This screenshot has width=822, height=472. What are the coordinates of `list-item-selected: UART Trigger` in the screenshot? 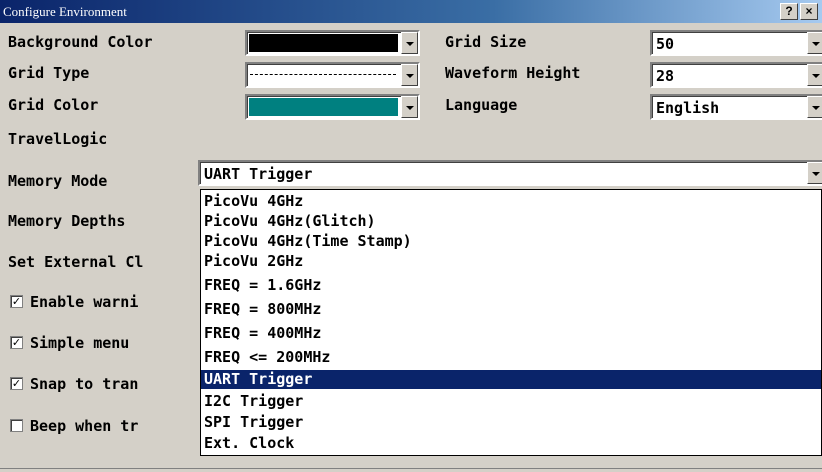 It's located at (511, 379).